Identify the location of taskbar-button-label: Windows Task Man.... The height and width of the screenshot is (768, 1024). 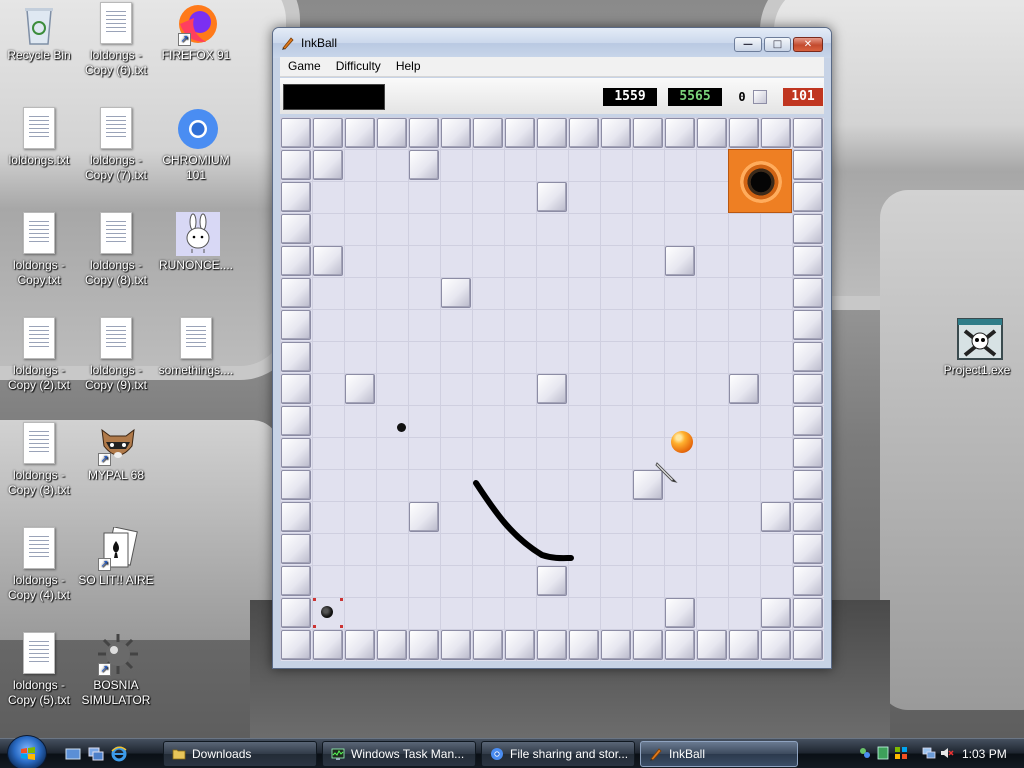
(408, 754).